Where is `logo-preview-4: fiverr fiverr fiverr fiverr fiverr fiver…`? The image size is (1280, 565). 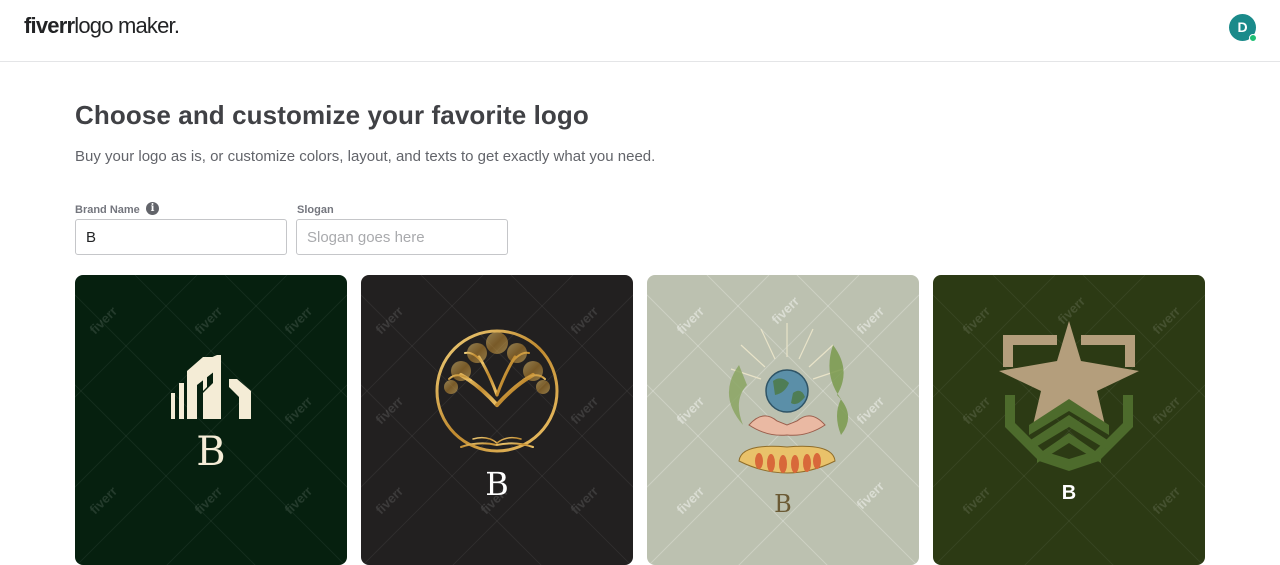 logo-preview-4: fiverr fiverr fiverr fiverr fiverr fiver… is located at coordinates (1069, 420).